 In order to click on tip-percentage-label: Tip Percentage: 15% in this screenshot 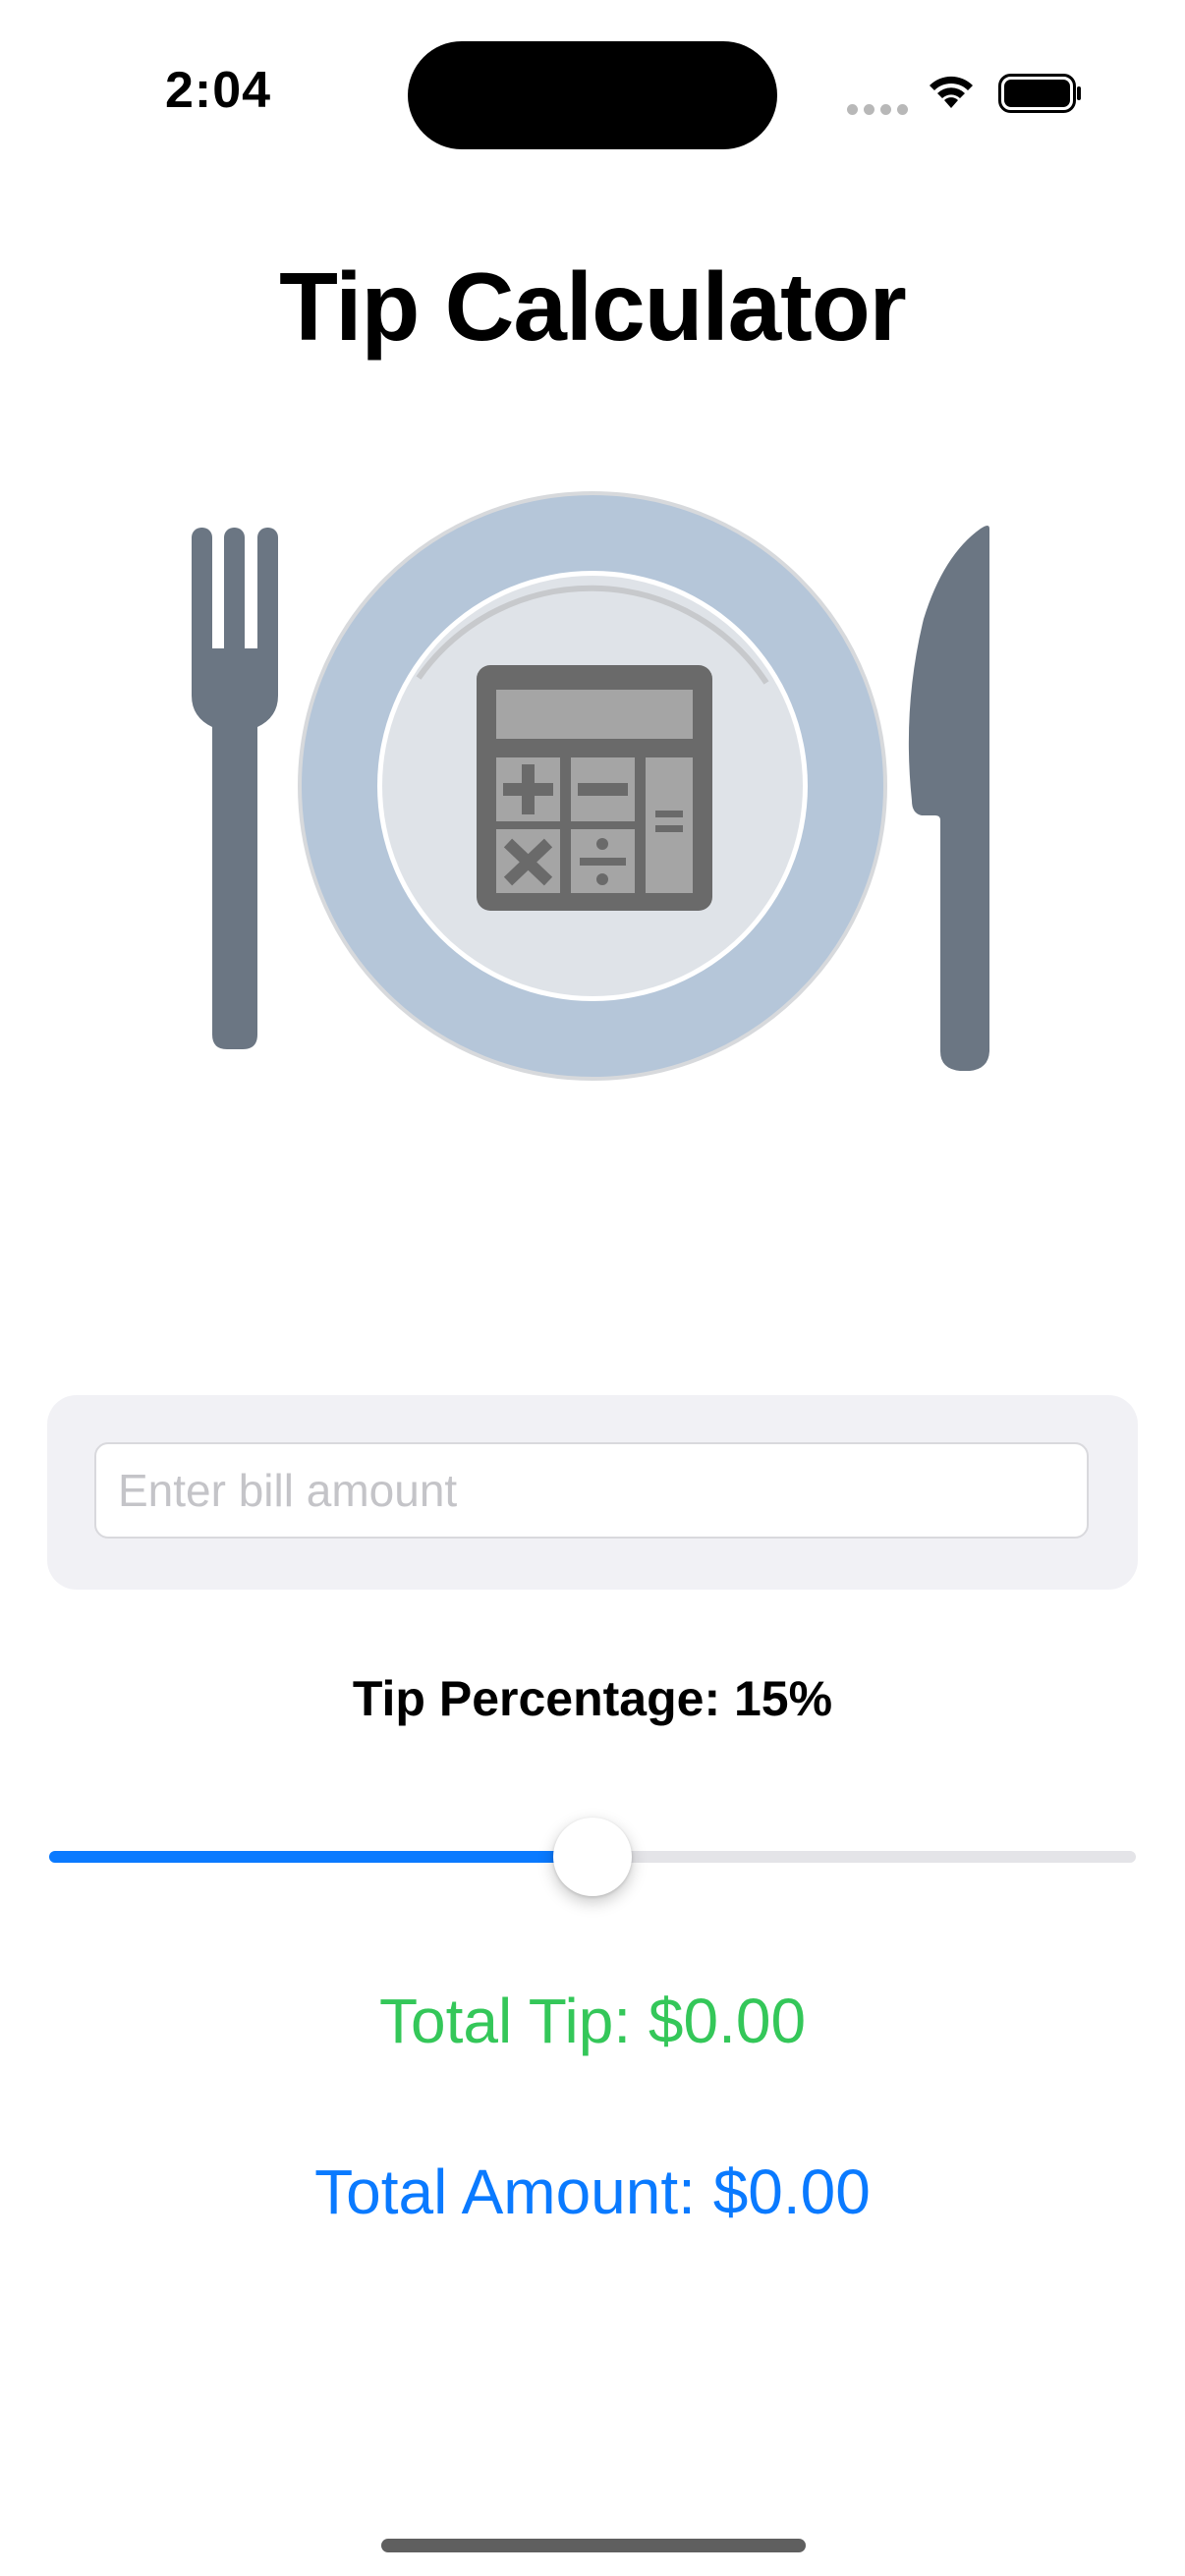, I will do `click(592, 1698)`.